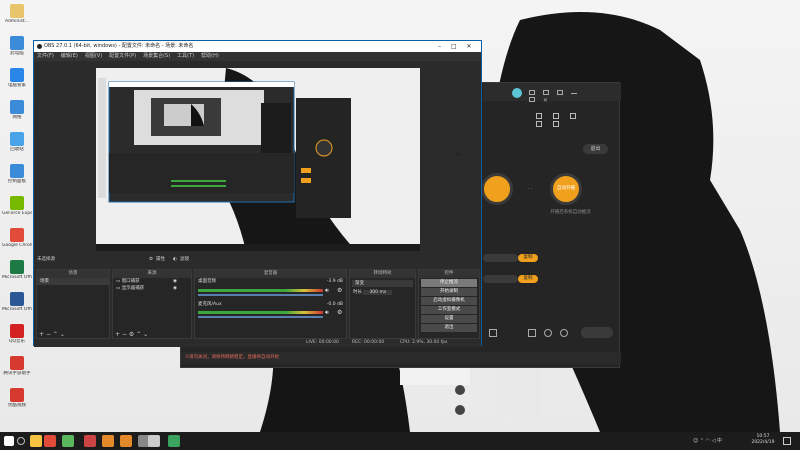 The height and width of the screenshot is (450, 800). What do you see at coordinates (532, 99) in the screenshot?
I see `maximize-icon` at bounding box center [532, 99].